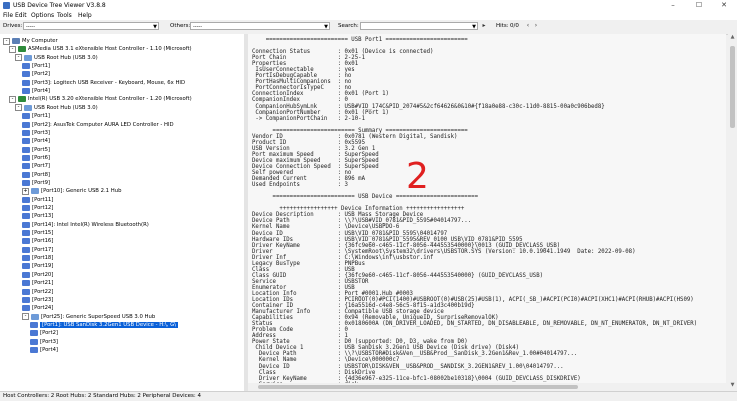 This screenshot has height=401, width=737. What do you see at coordinates (673, 5) in the screenshot?
I see `minimize-button: –` at bounding box center [673, 5].